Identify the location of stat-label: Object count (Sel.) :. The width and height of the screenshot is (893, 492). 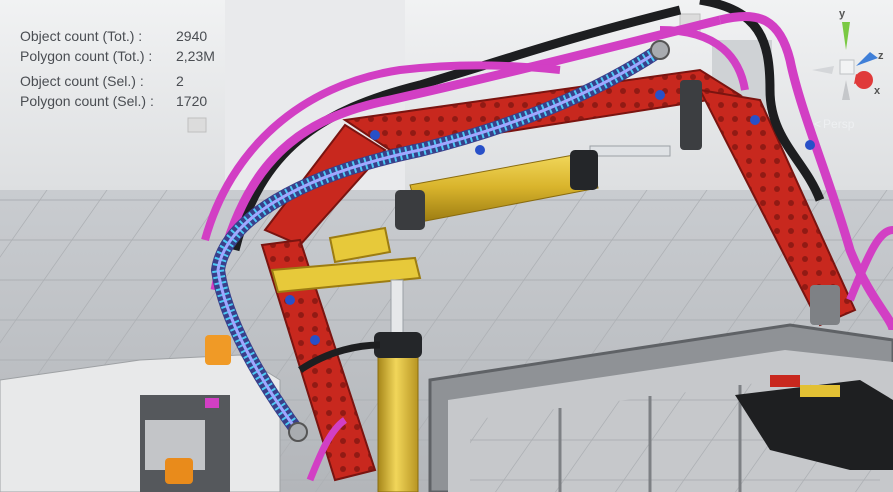
(82, 81).